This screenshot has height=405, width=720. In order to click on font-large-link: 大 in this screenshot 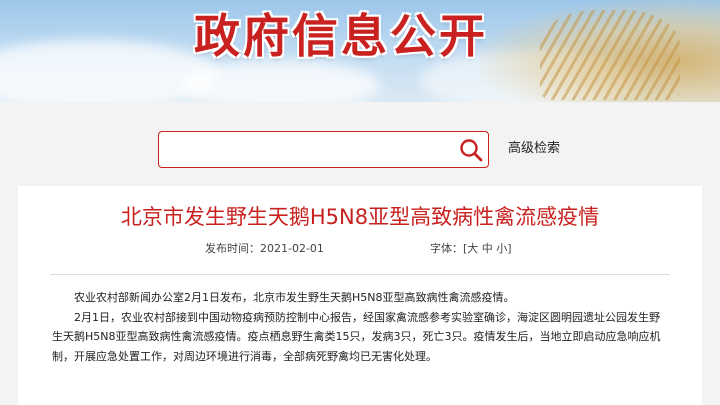, I will do `click(472, 248)`.